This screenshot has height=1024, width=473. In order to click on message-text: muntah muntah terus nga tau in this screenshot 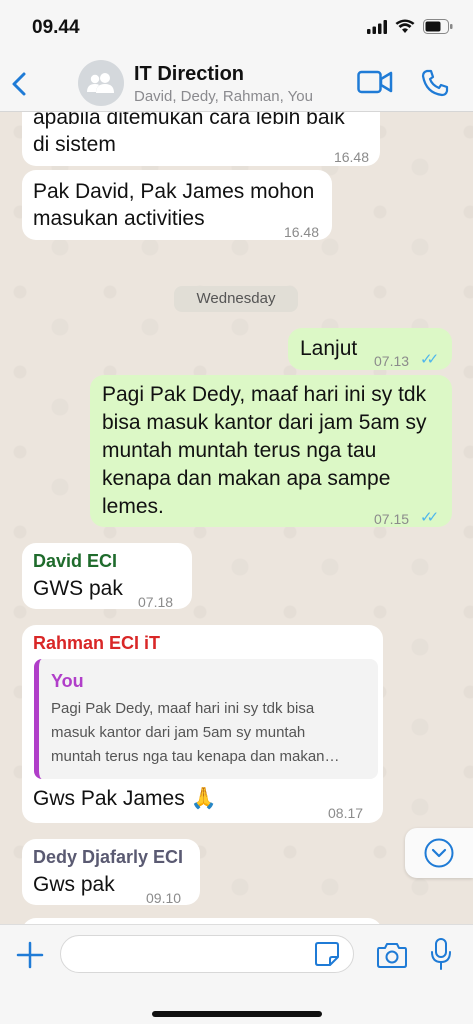, I will do `click(239, 450)`.